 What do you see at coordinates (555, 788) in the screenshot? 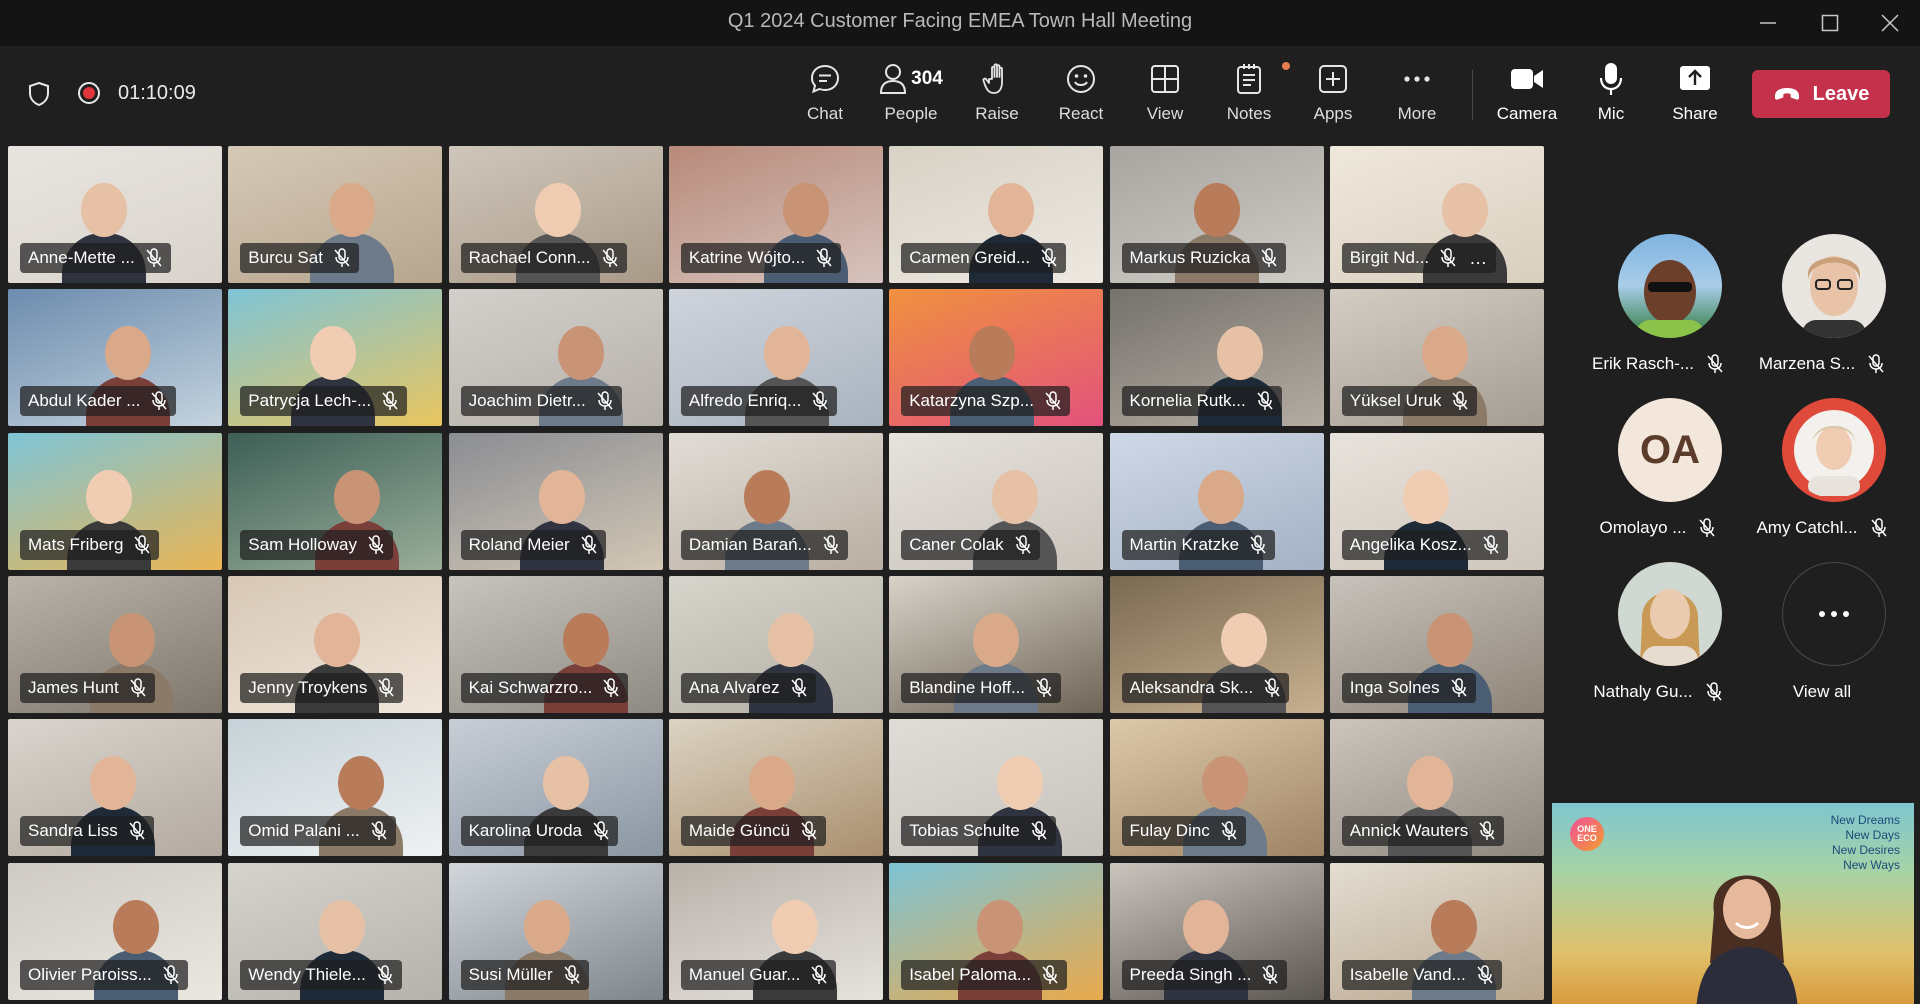
I see `participant-tile: Karolina Uroda` at bounding box center [555, 788].